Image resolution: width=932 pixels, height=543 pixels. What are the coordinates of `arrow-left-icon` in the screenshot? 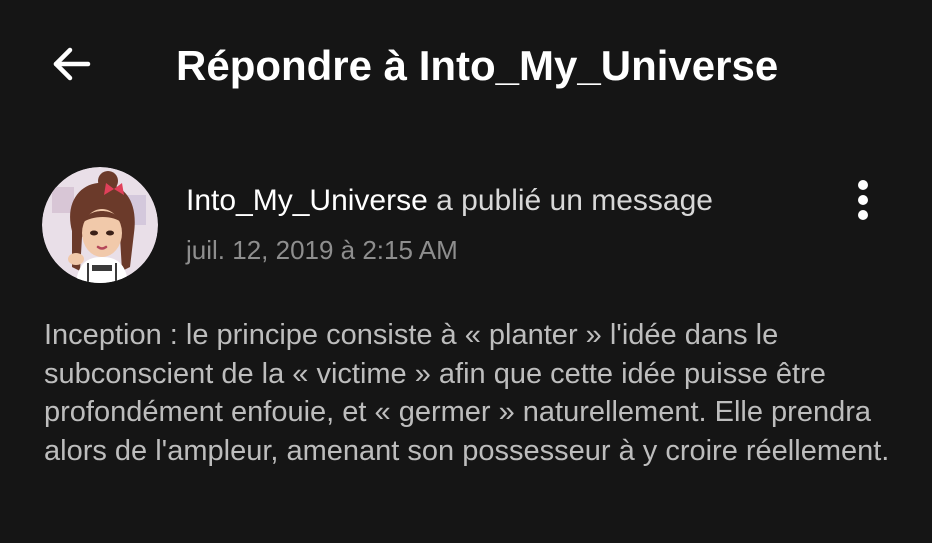 It's located at (72, 64).